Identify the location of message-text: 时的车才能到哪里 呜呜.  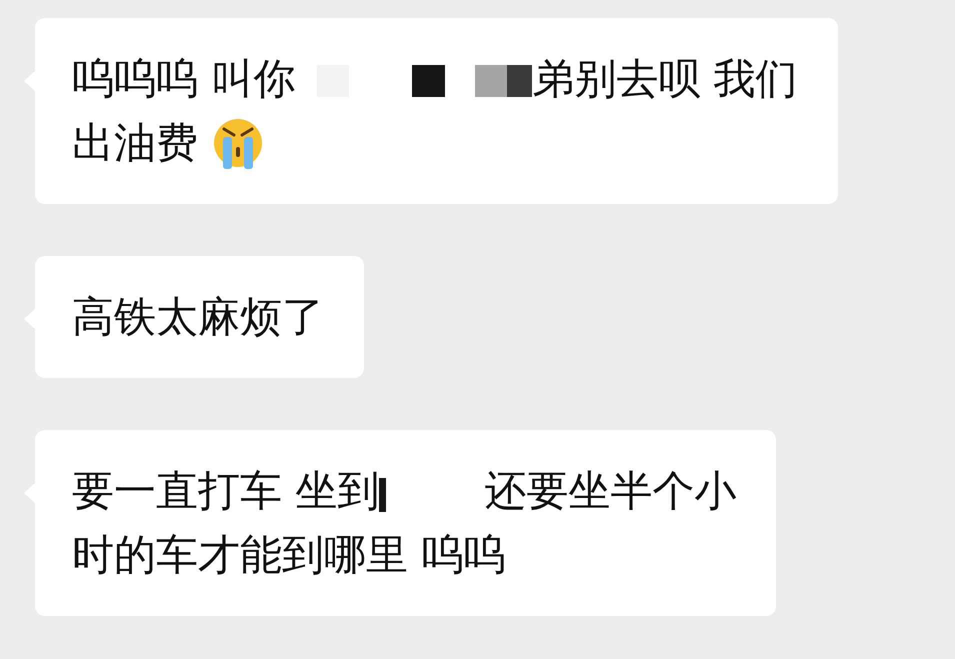
(289, 555).